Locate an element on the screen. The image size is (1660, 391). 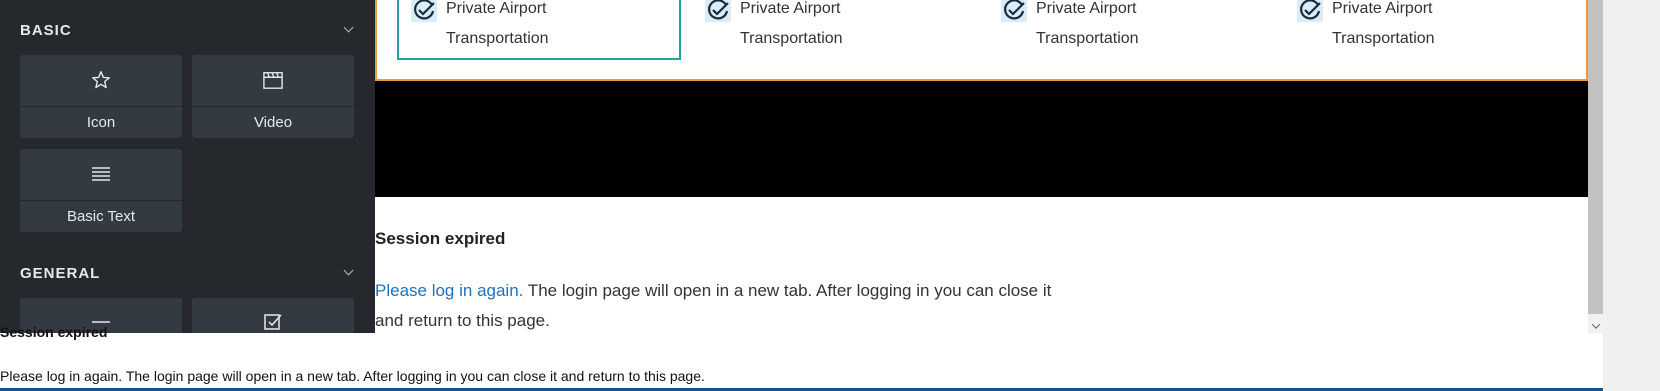
widget-icon: Icon is located at coordinates (101, 96).